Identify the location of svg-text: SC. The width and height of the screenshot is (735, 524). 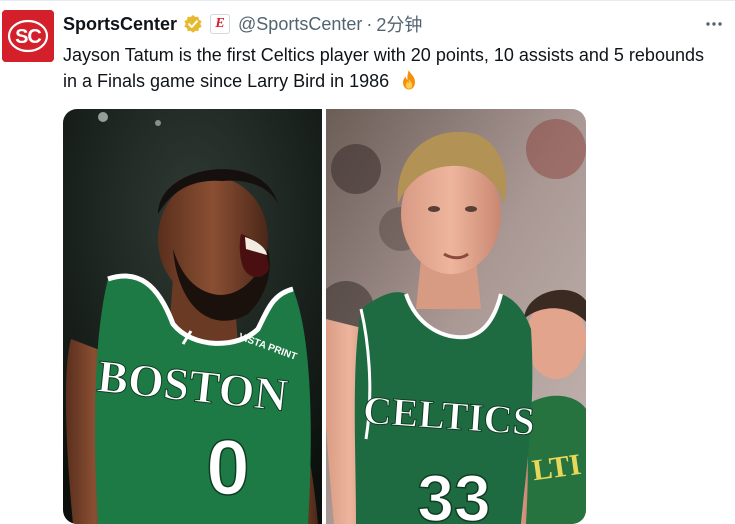
(28, 37).